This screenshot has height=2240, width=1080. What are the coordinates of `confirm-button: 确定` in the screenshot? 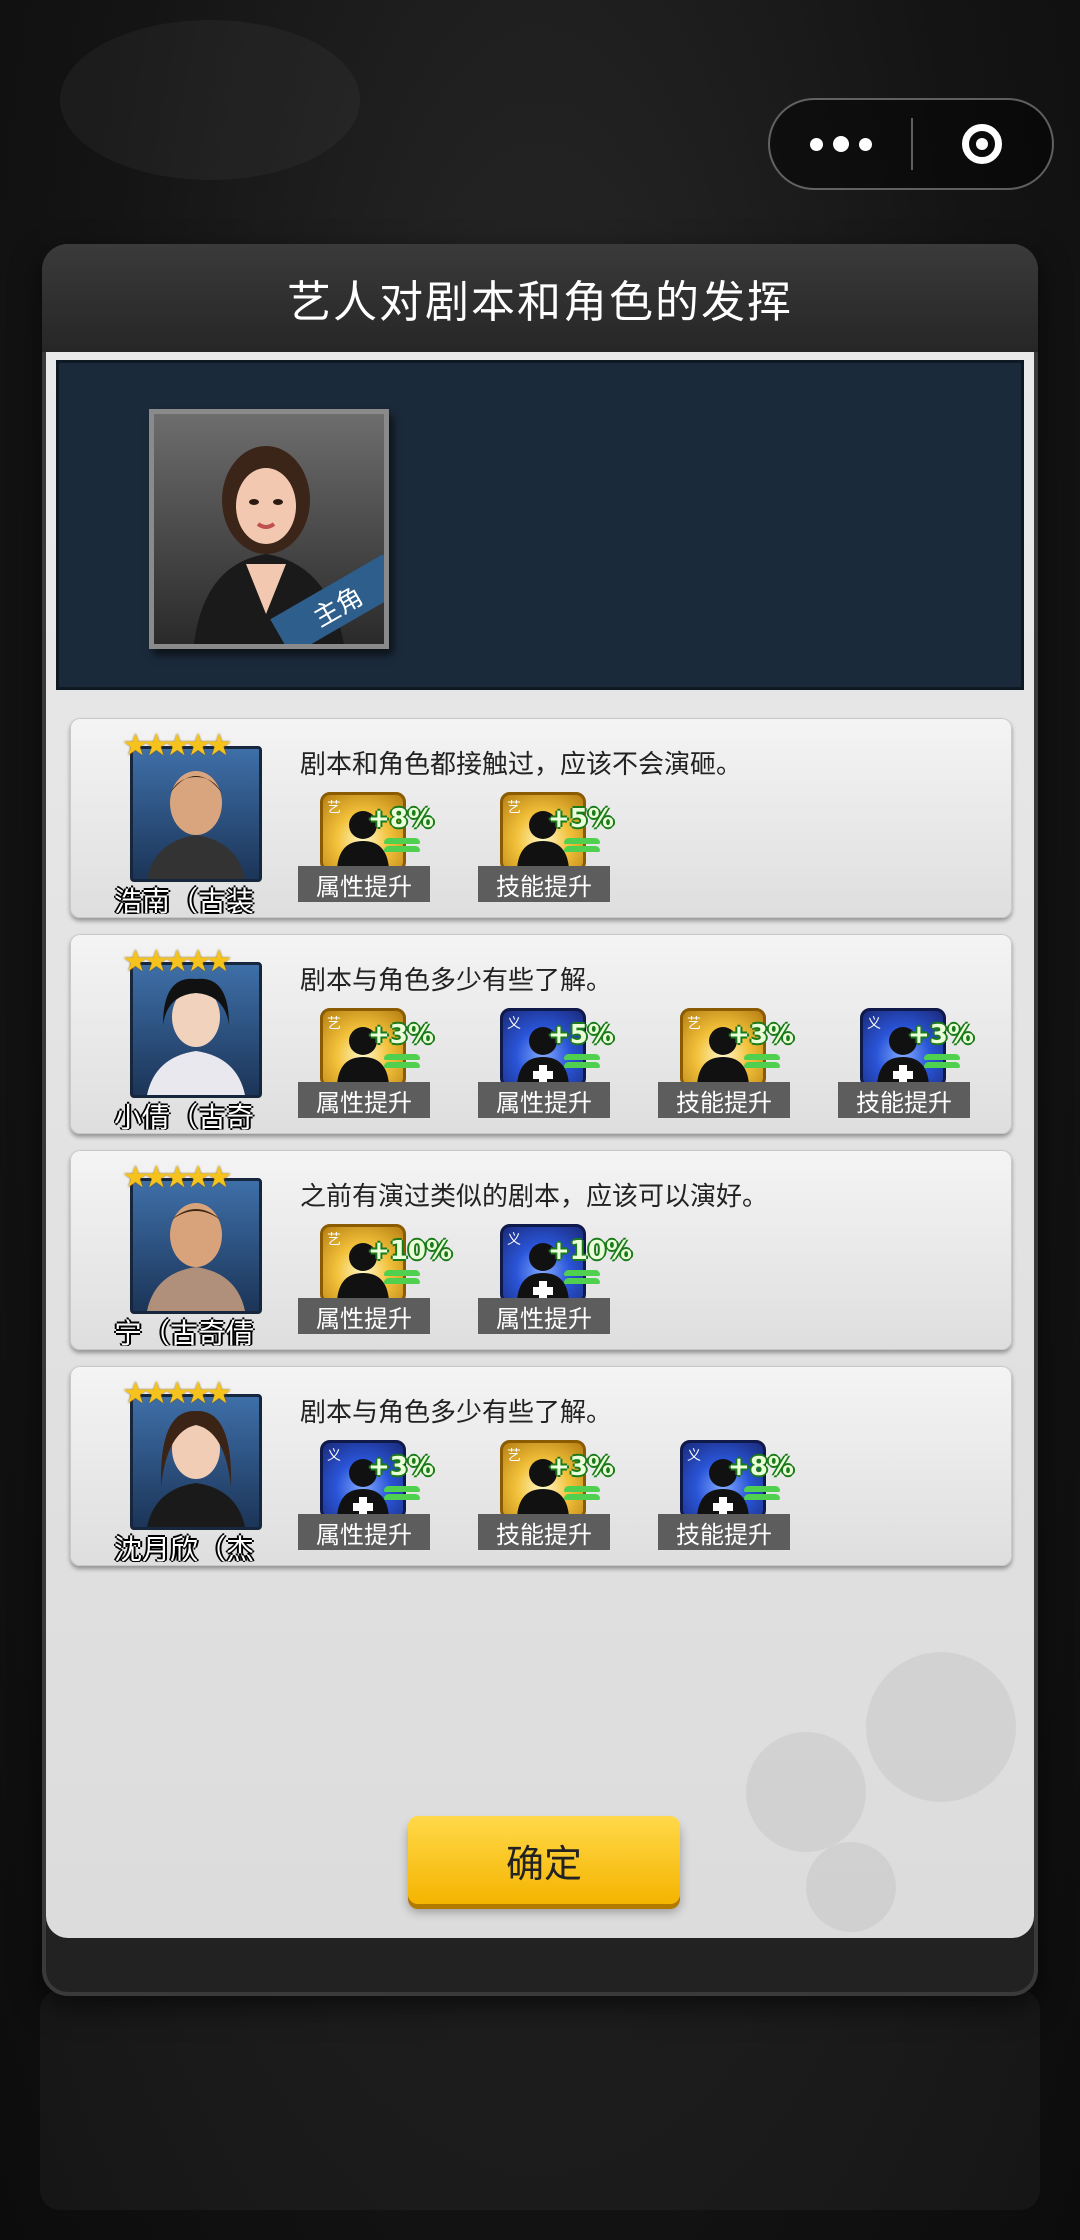 It's located at (544, 1860).